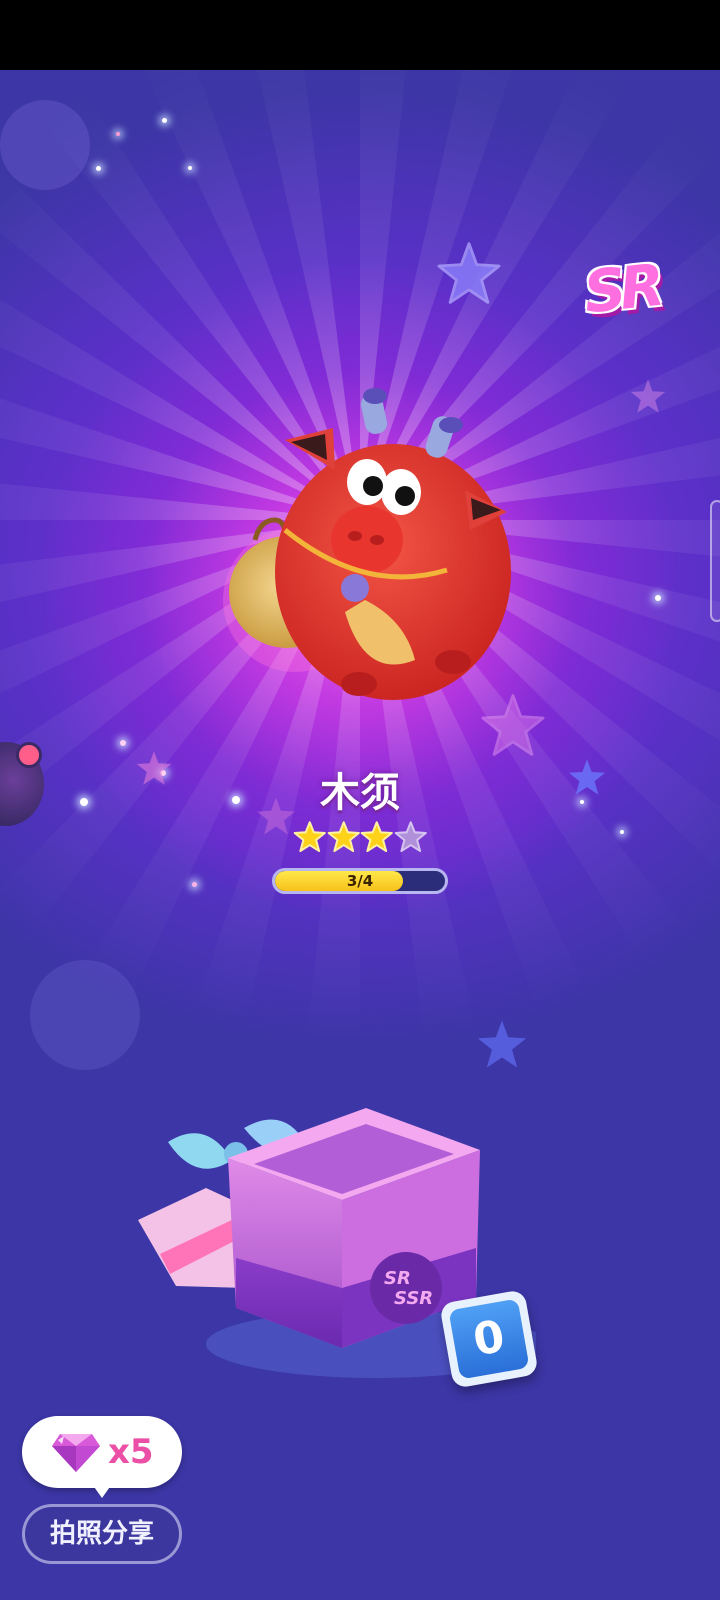 This screenshot has height=1600, width=720. I want to click on reward-bubble-tail, so click(102, 1491).